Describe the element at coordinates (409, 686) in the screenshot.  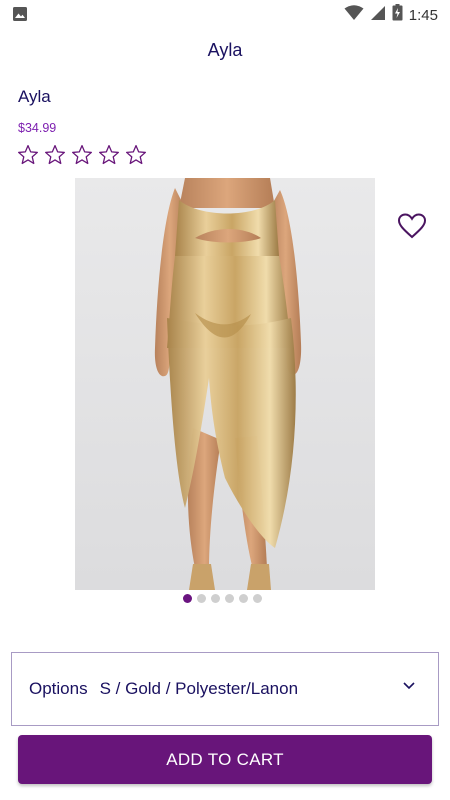
I see `chevron-down-icon` at that location.